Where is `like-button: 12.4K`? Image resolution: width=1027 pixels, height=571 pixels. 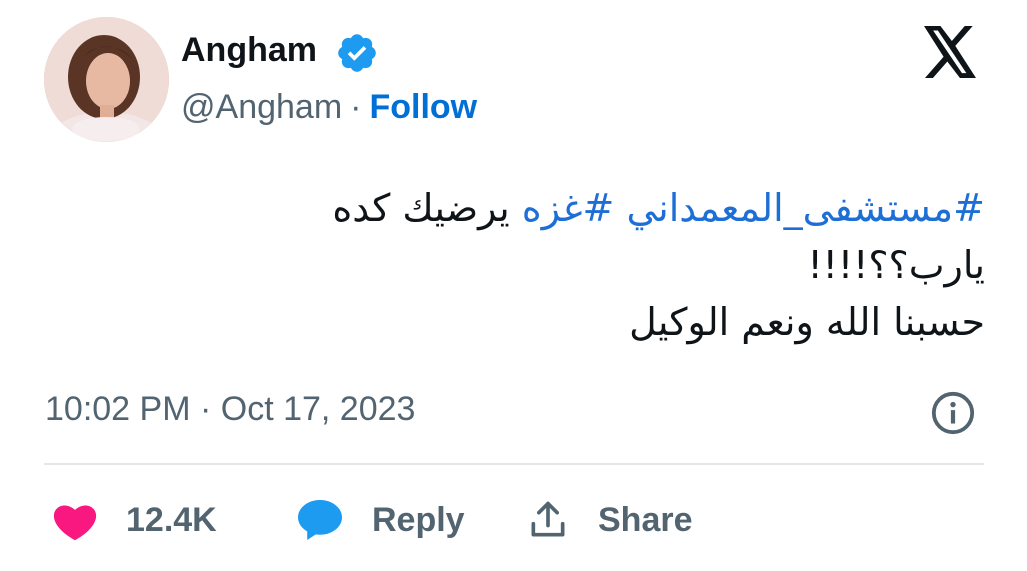 like-button: 12.4K is located at coordinates (134, 520).